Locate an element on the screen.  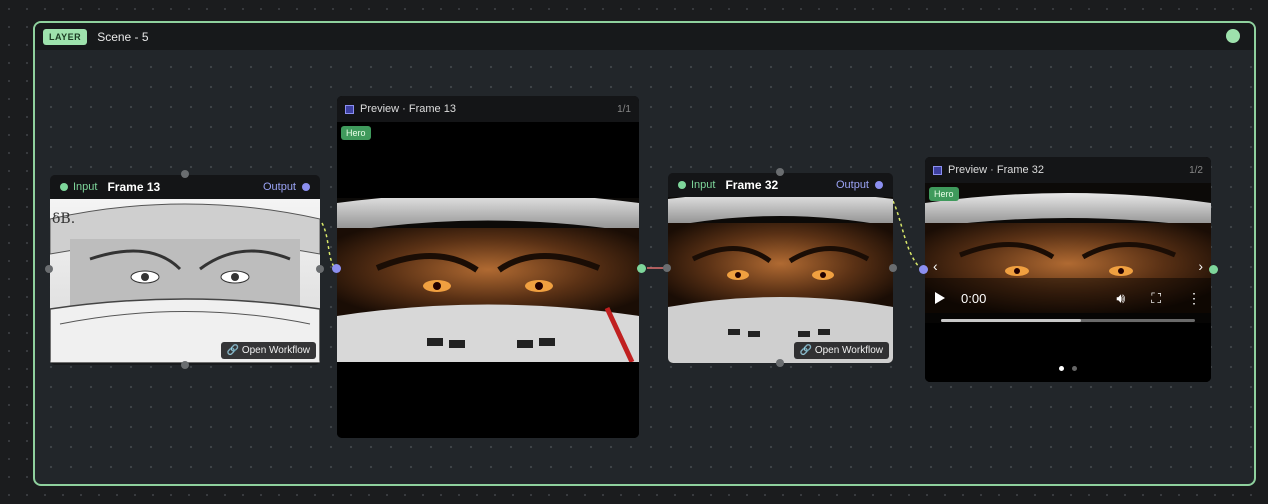
video-progress-fill is located at coordinates (1011, 320).